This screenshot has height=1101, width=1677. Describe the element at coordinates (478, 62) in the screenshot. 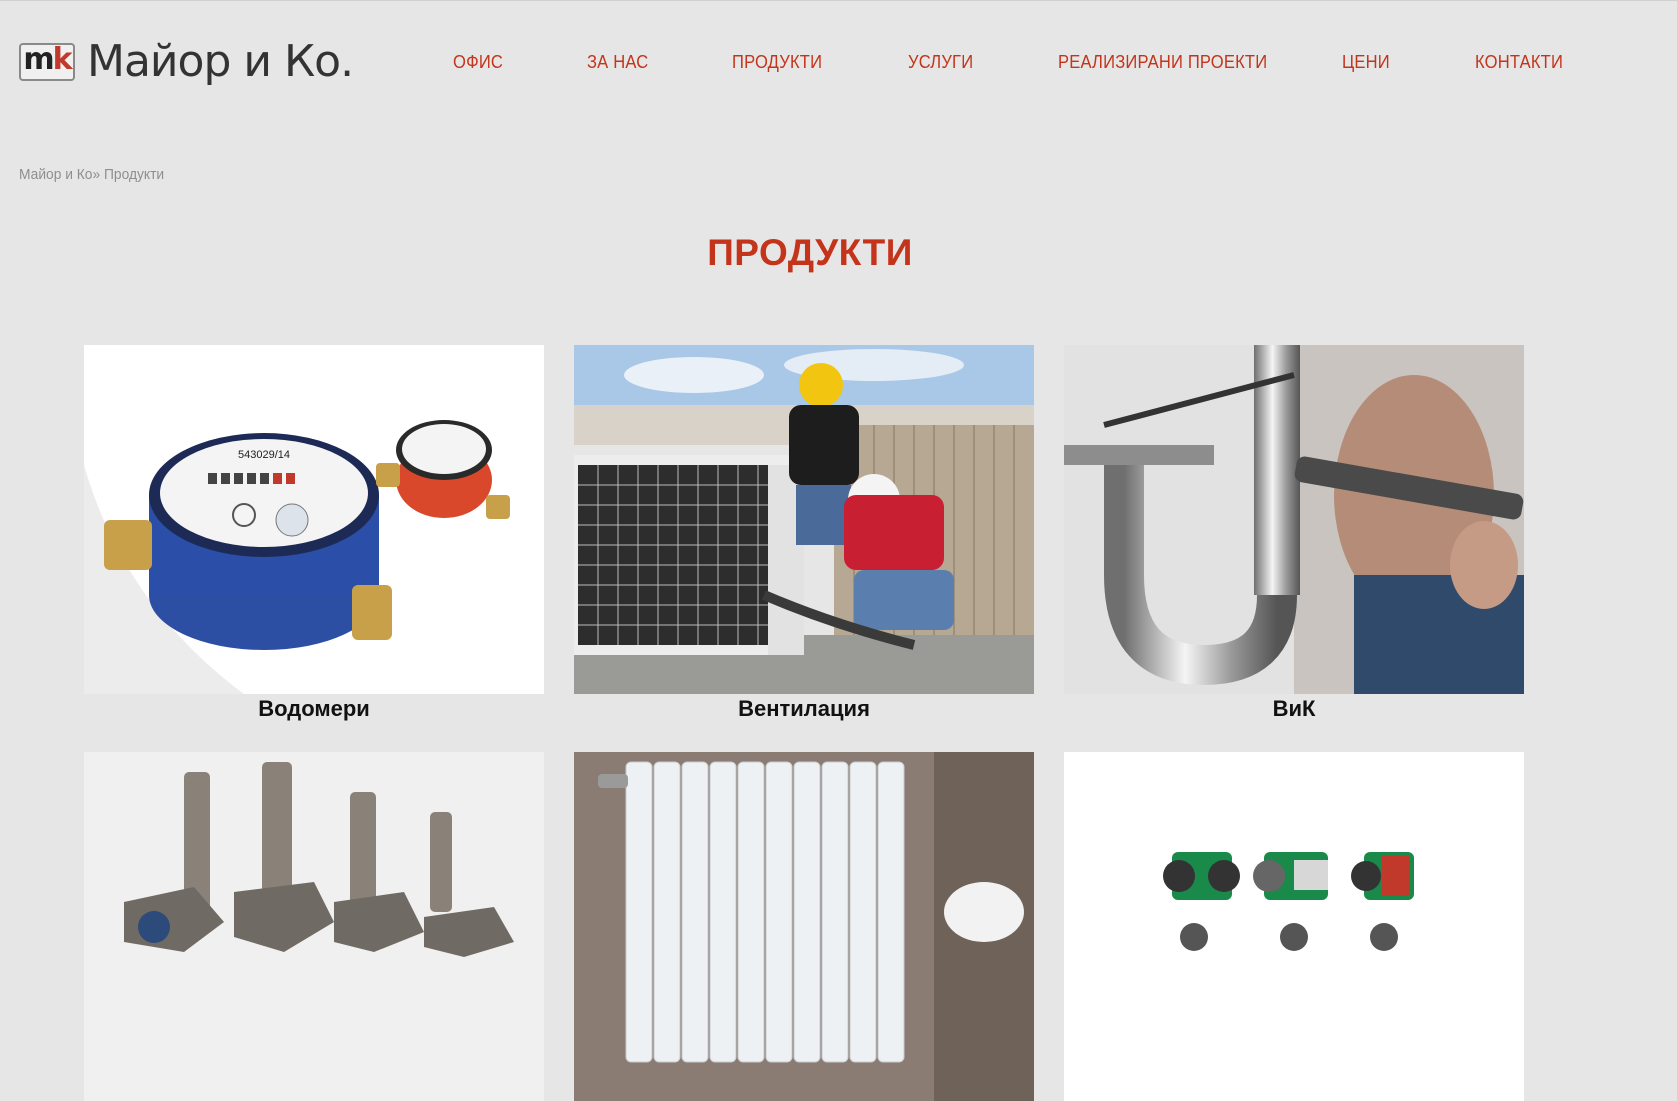

I see `nav-item-office: ОФИС` at that location.